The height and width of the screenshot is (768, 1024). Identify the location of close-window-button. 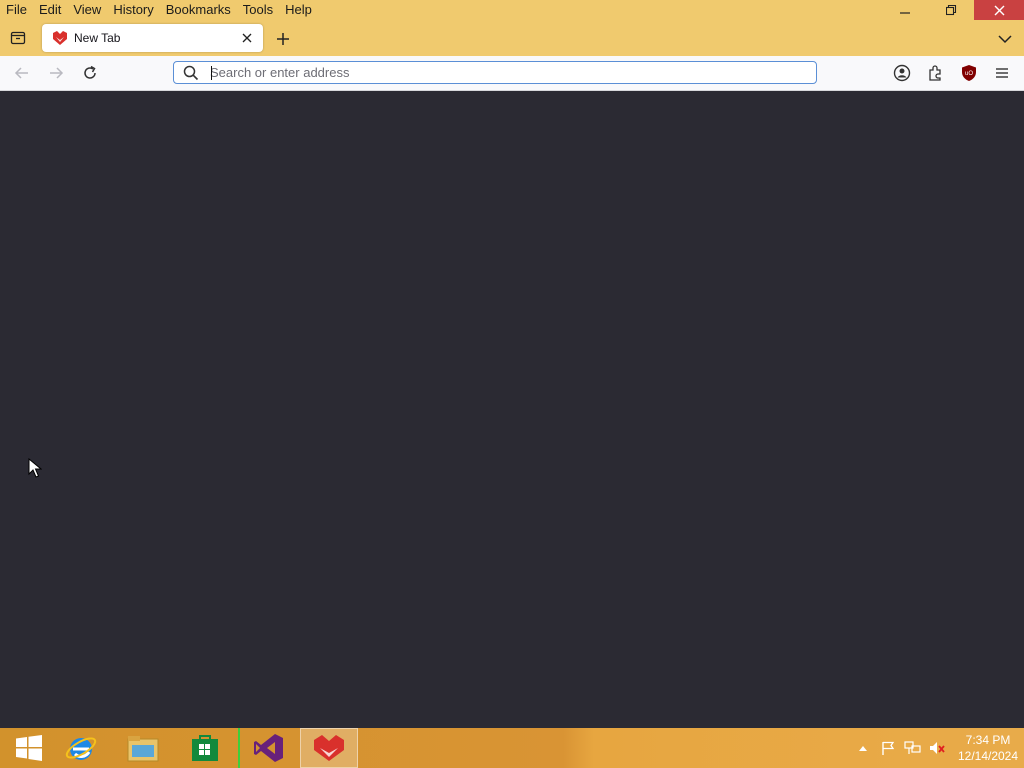
(999, 10).